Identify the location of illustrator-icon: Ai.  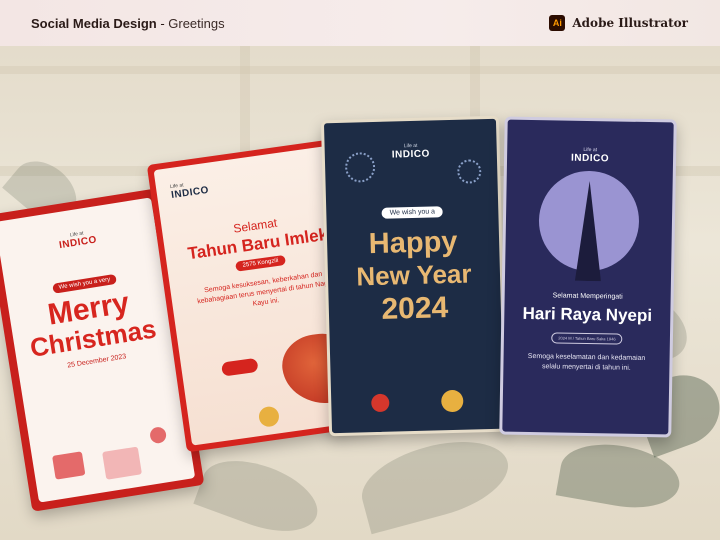
(557, 23).